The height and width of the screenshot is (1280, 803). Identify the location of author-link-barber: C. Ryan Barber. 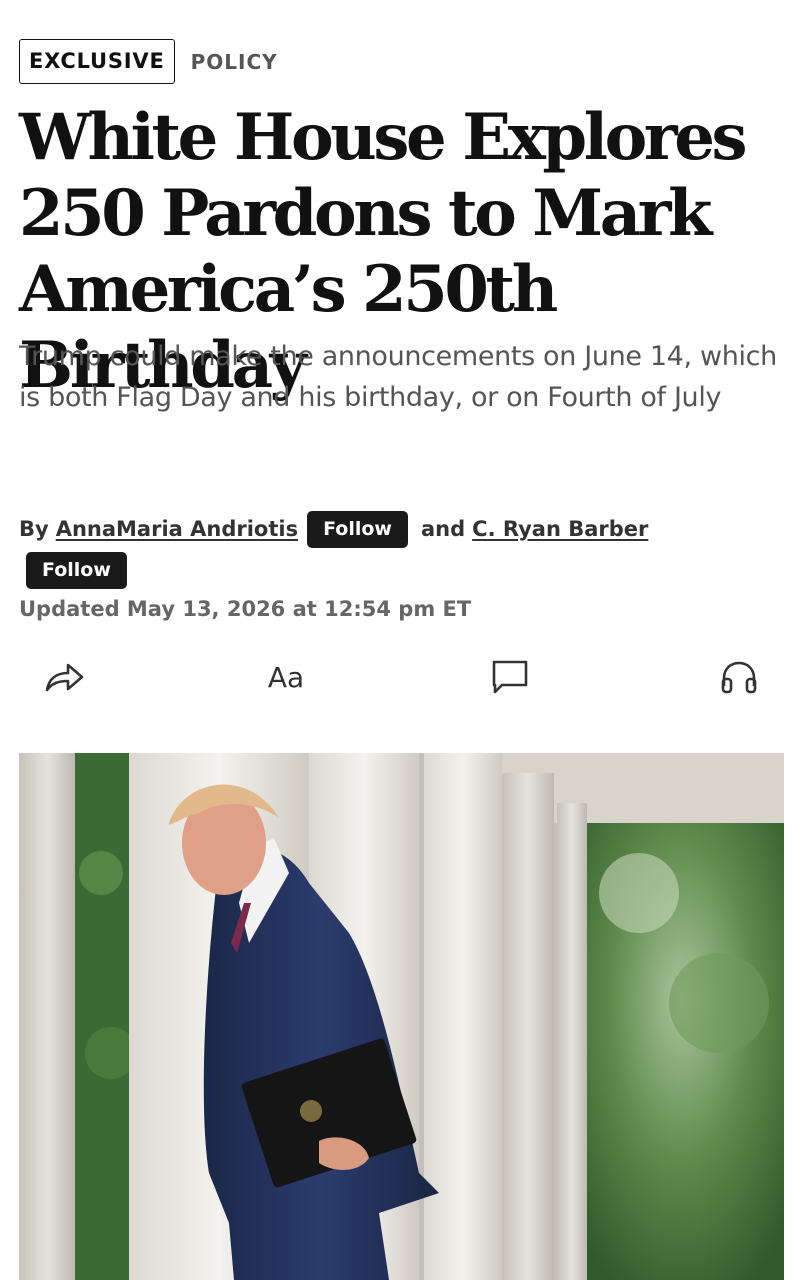
(560, 529).